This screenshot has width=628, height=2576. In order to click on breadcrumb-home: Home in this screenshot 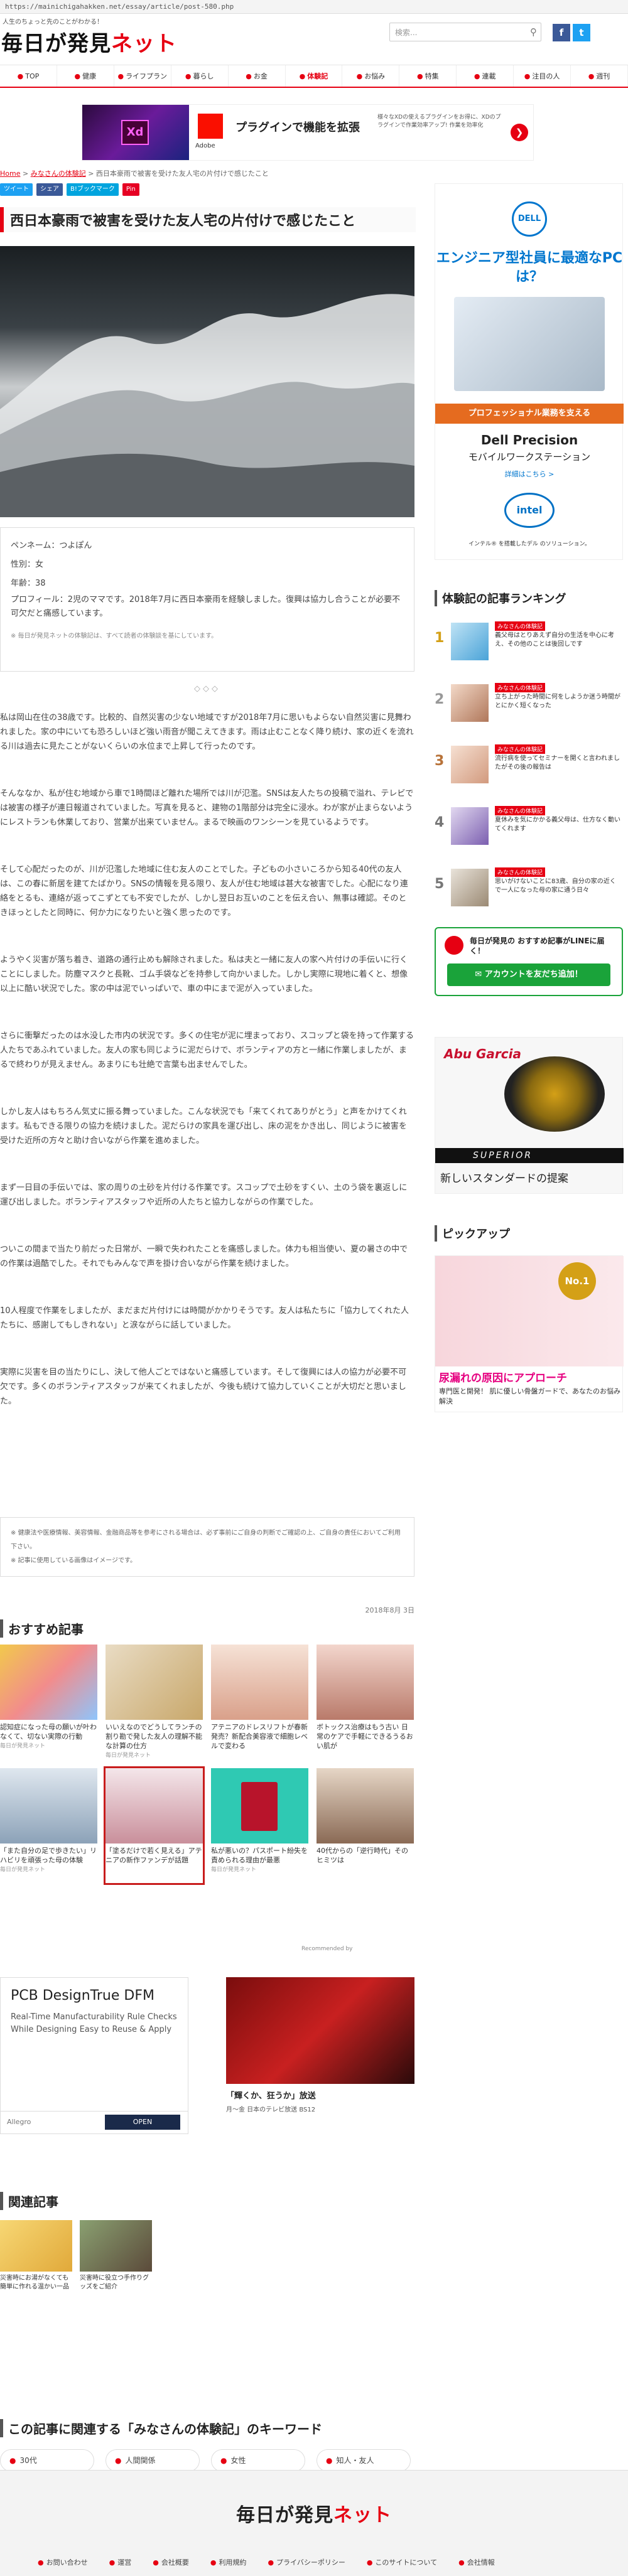, I will do `click(10, 173)`.